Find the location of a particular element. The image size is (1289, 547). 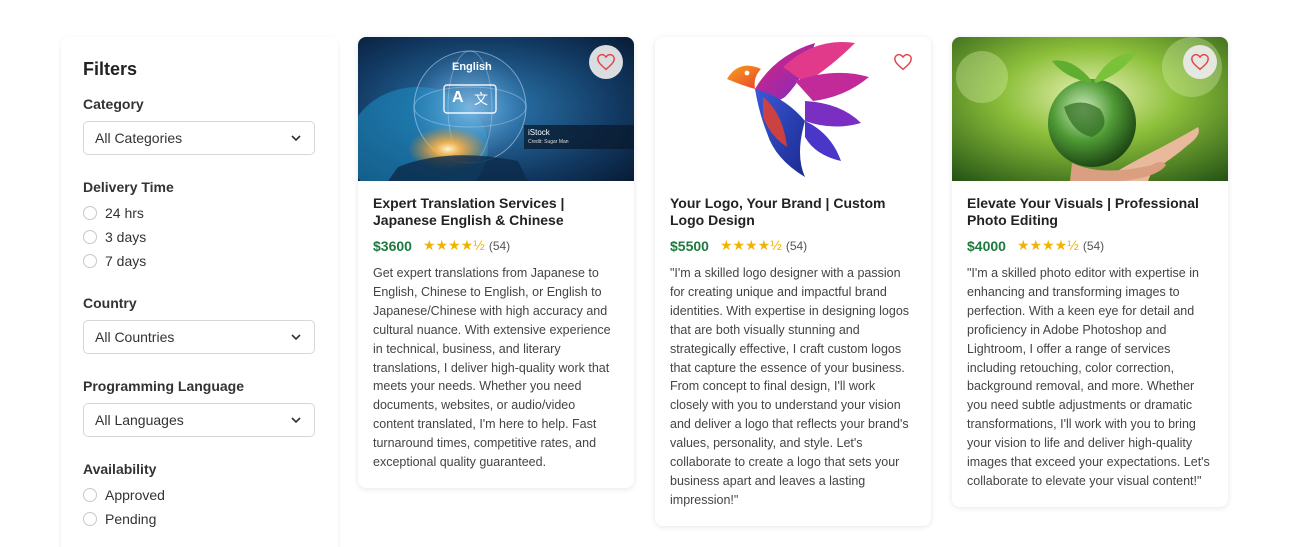

availability-option-approved: Approved is located at coordinates (199, 495).